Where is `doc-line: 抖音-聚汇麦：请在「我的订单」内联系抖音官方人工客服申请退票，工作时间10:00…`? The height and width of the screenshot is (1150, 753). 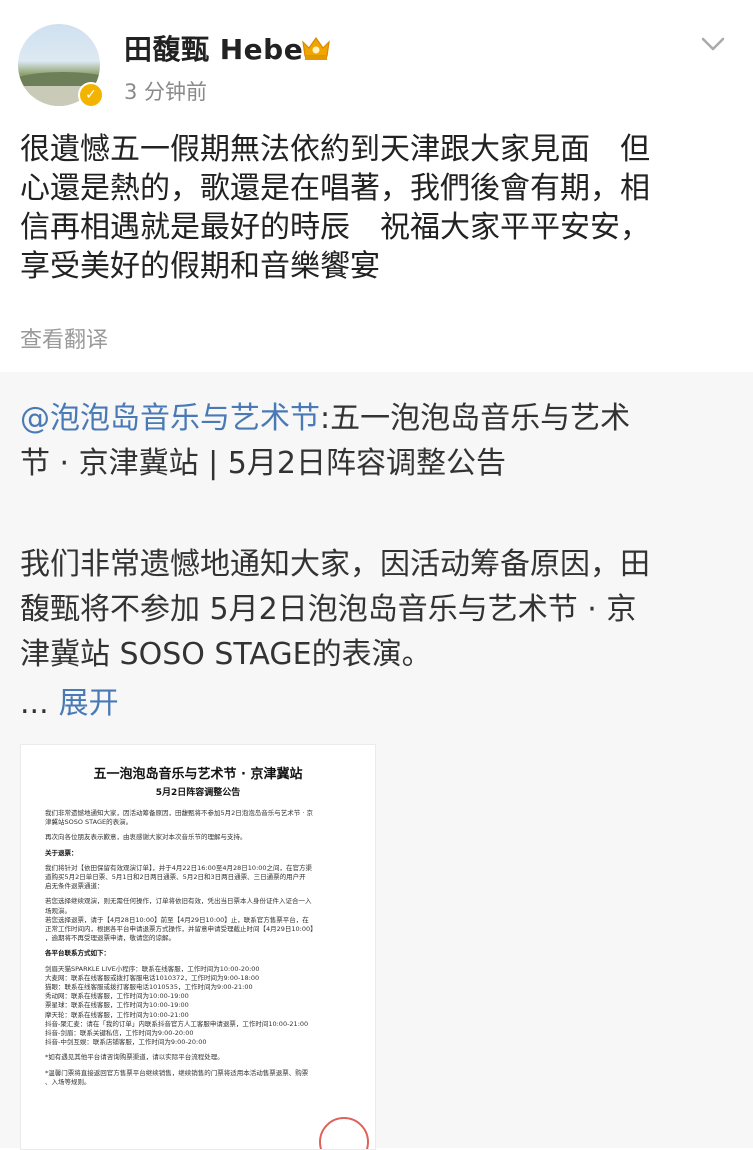 doc-line: 抖音-聚汇麦：请在「我的订单」内联系抖音官方人工客服申请退票，工作时间10:00… is located at coordinates (177, 1023).